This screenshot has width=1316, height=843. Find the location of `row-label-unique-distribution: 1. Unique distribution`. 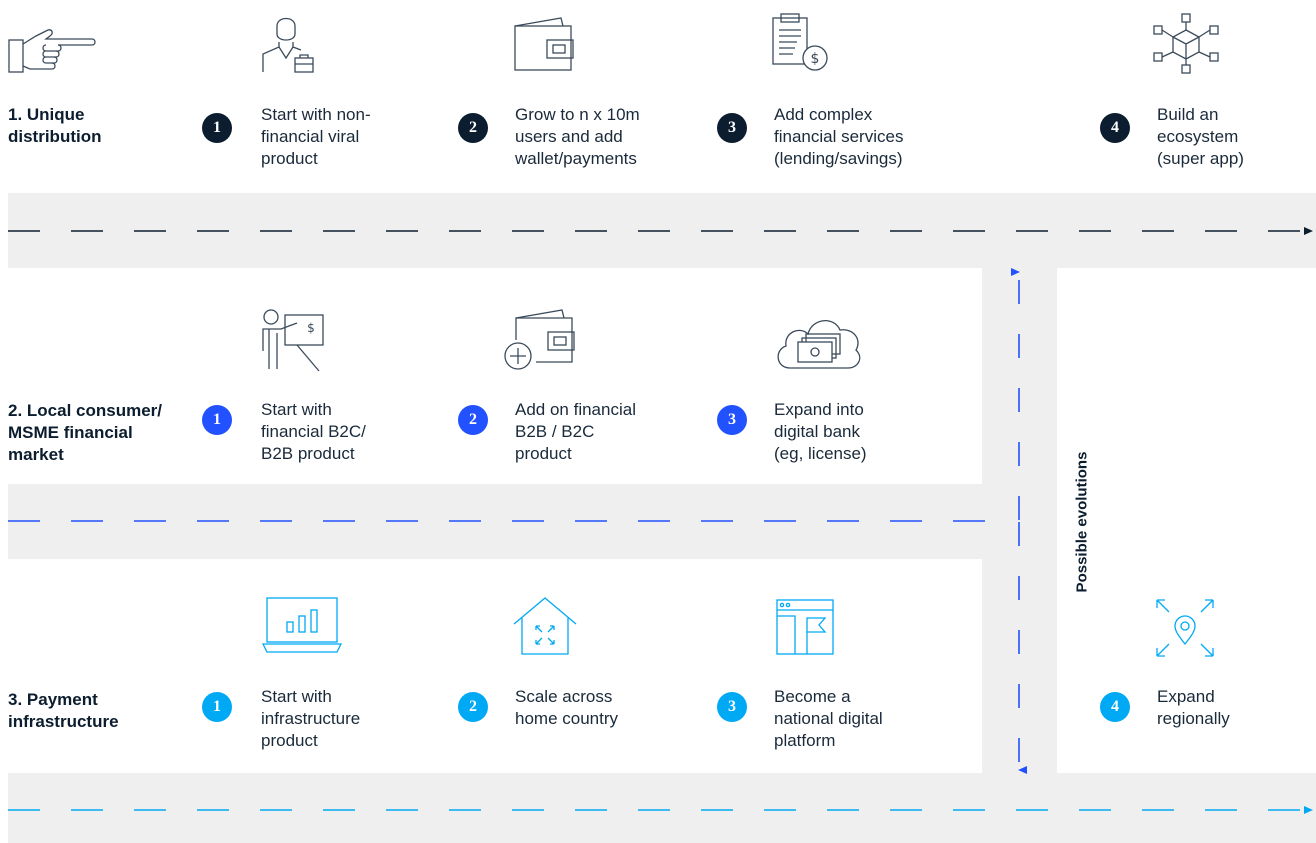

row-label-unique-distribution: 1. Unique distribution is located at coordinates (55, 125).